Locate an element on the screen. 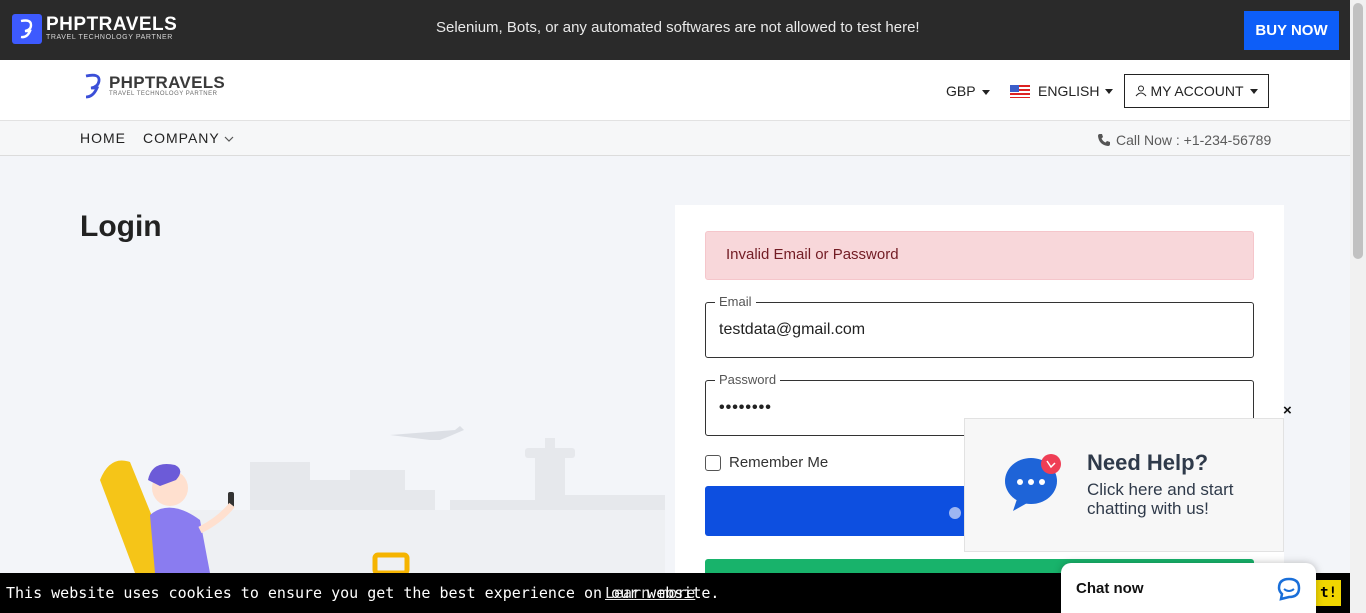  password-value: •••••••• is located at coordinates (745, 407).